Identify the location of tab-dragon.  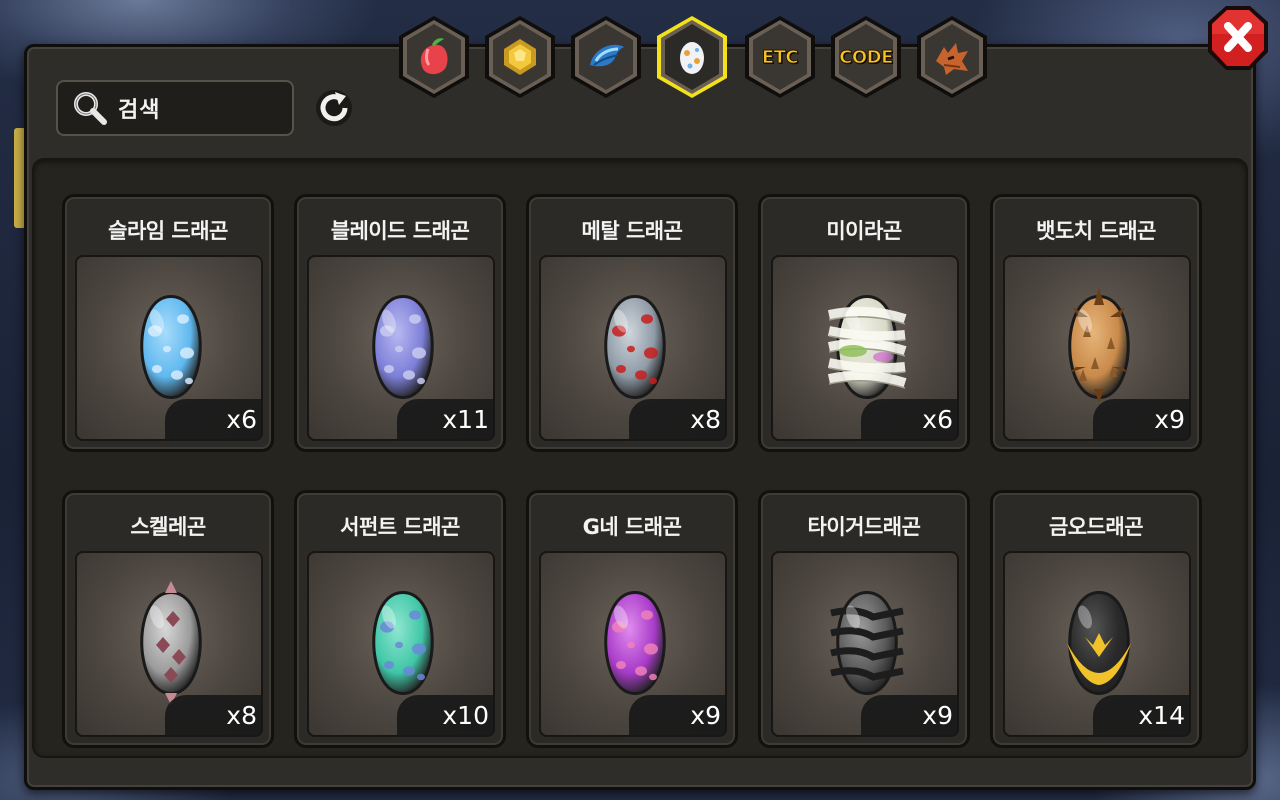
(952, 57).